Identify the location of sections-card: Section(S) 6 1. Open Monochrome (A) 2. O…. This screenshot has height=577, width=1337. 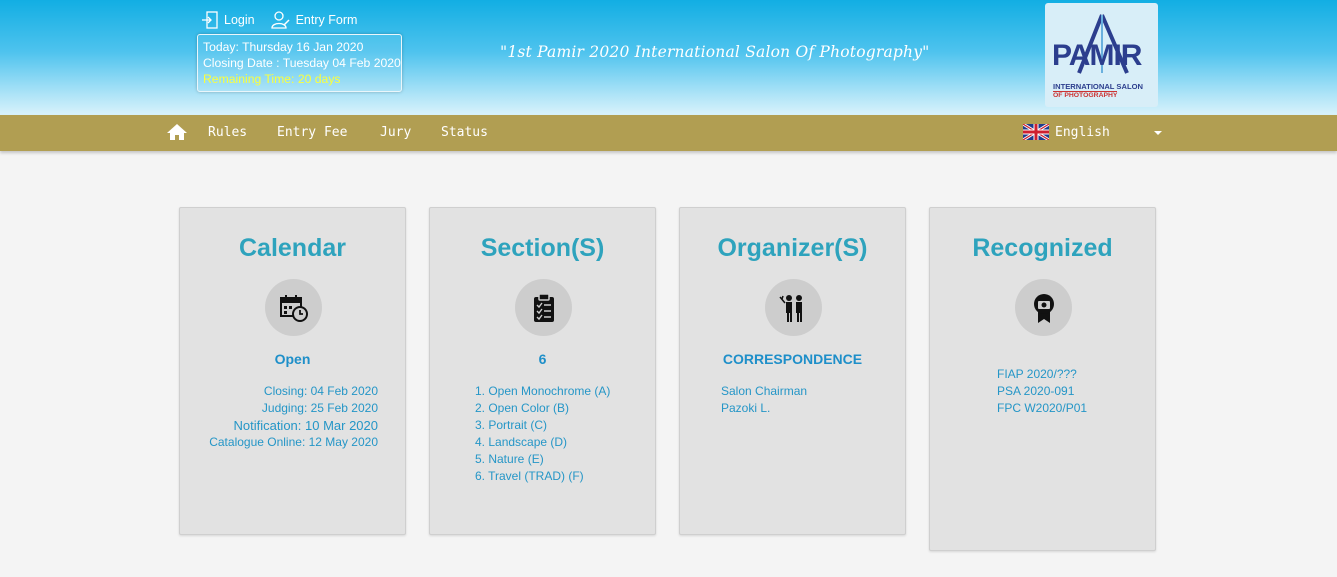
(542, 371).